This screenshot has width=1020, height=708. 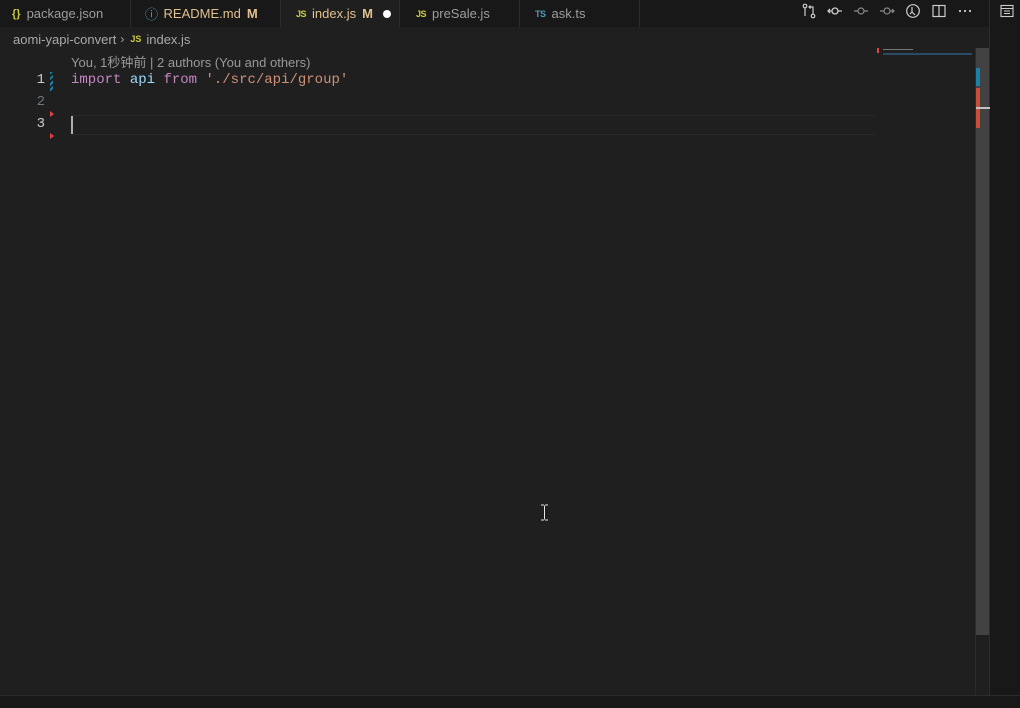 I want to click on string-literal: './src/api/group', so click(x=277, y=80).